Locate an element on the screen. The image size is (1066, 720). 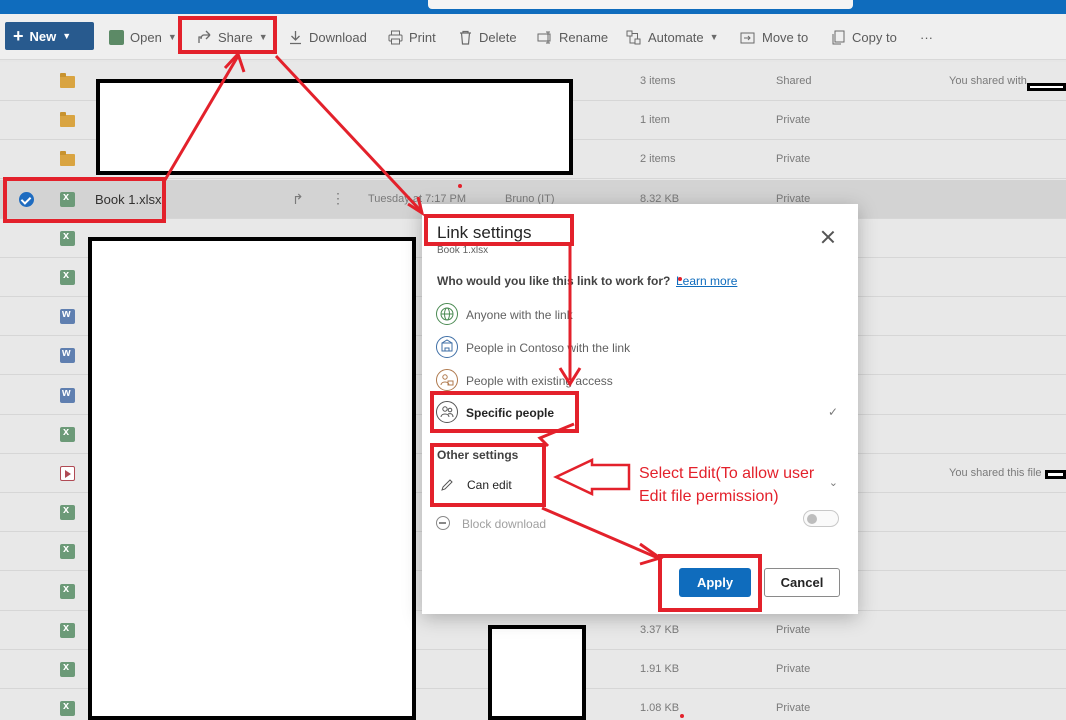
trash-icon is located at coordinates (465, 37).